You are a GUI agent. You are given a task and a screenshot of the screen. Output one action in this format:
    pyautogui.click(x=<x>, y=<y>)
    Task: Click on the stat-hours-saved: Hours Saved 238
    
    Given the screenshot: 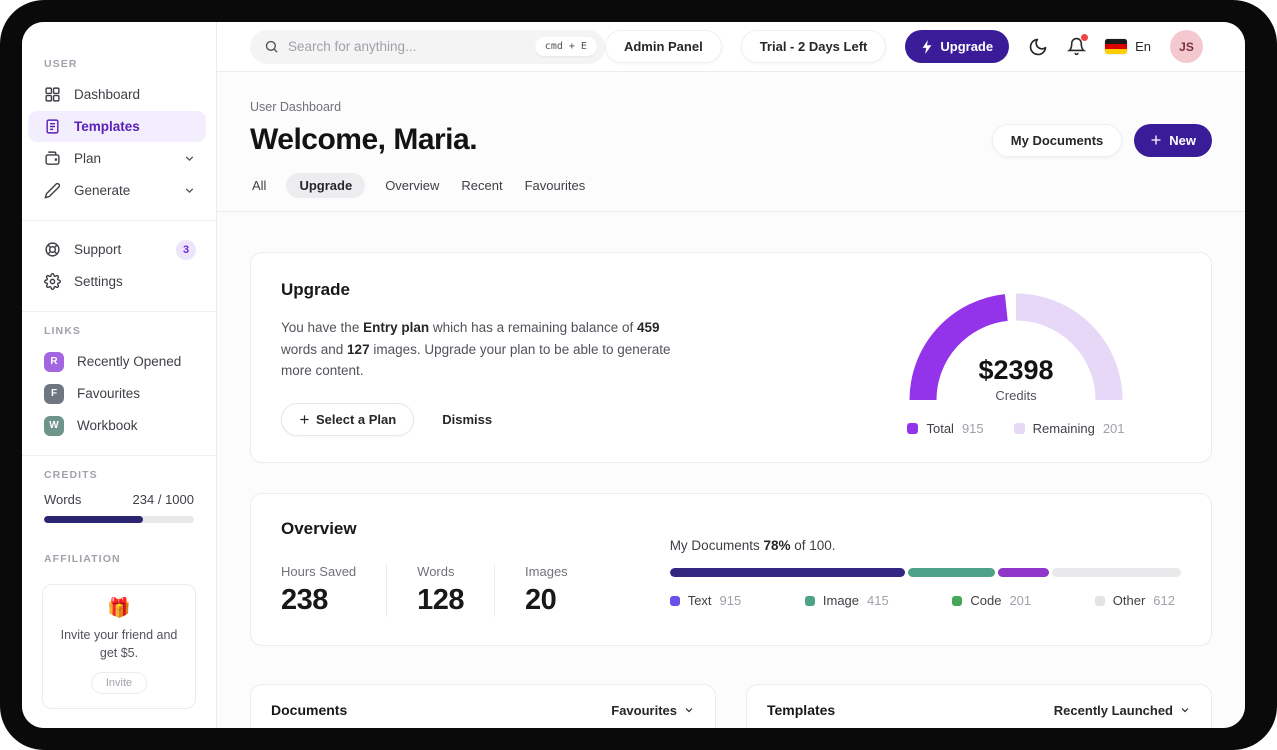 What is the action you would take?
    pyautogui.click(x=334, y=590)
    